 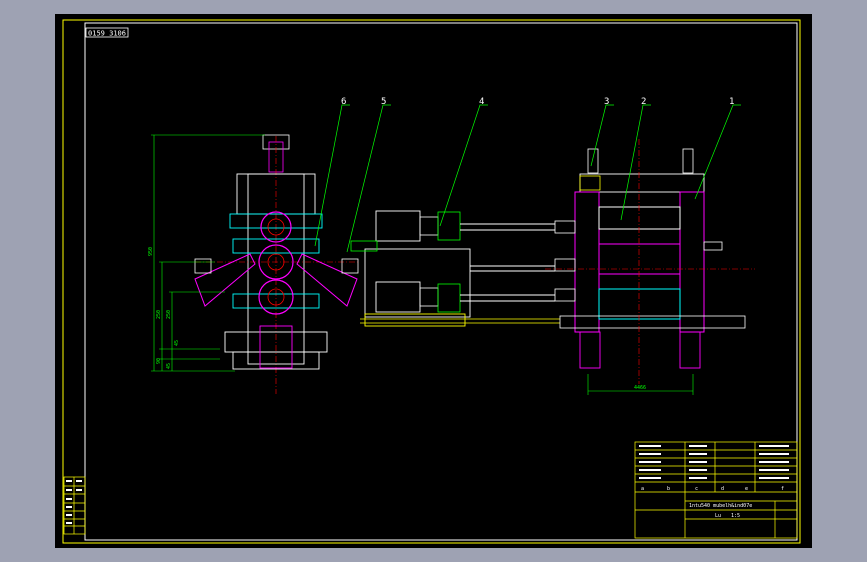 I want to click on balloon-3: 3, so click(x=606, y=102).